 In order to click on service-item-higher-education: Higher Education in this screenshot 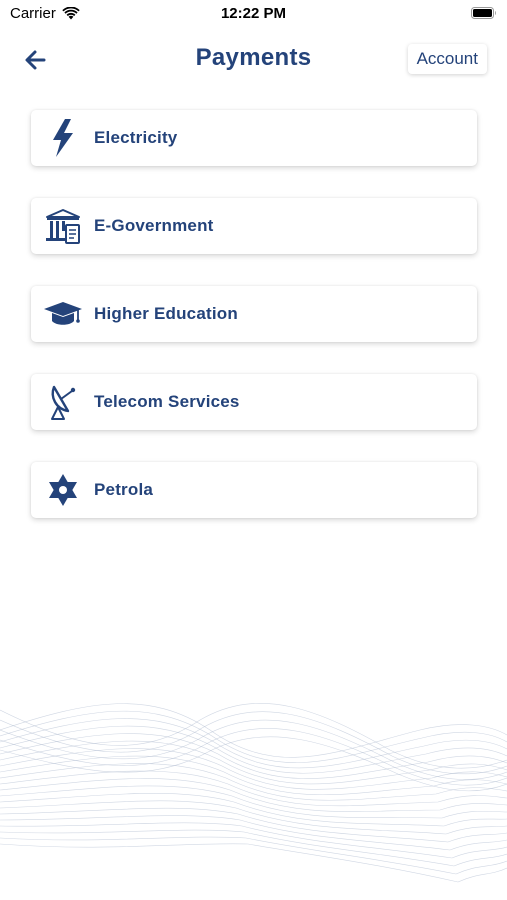, I will do `click(254, 314)`.